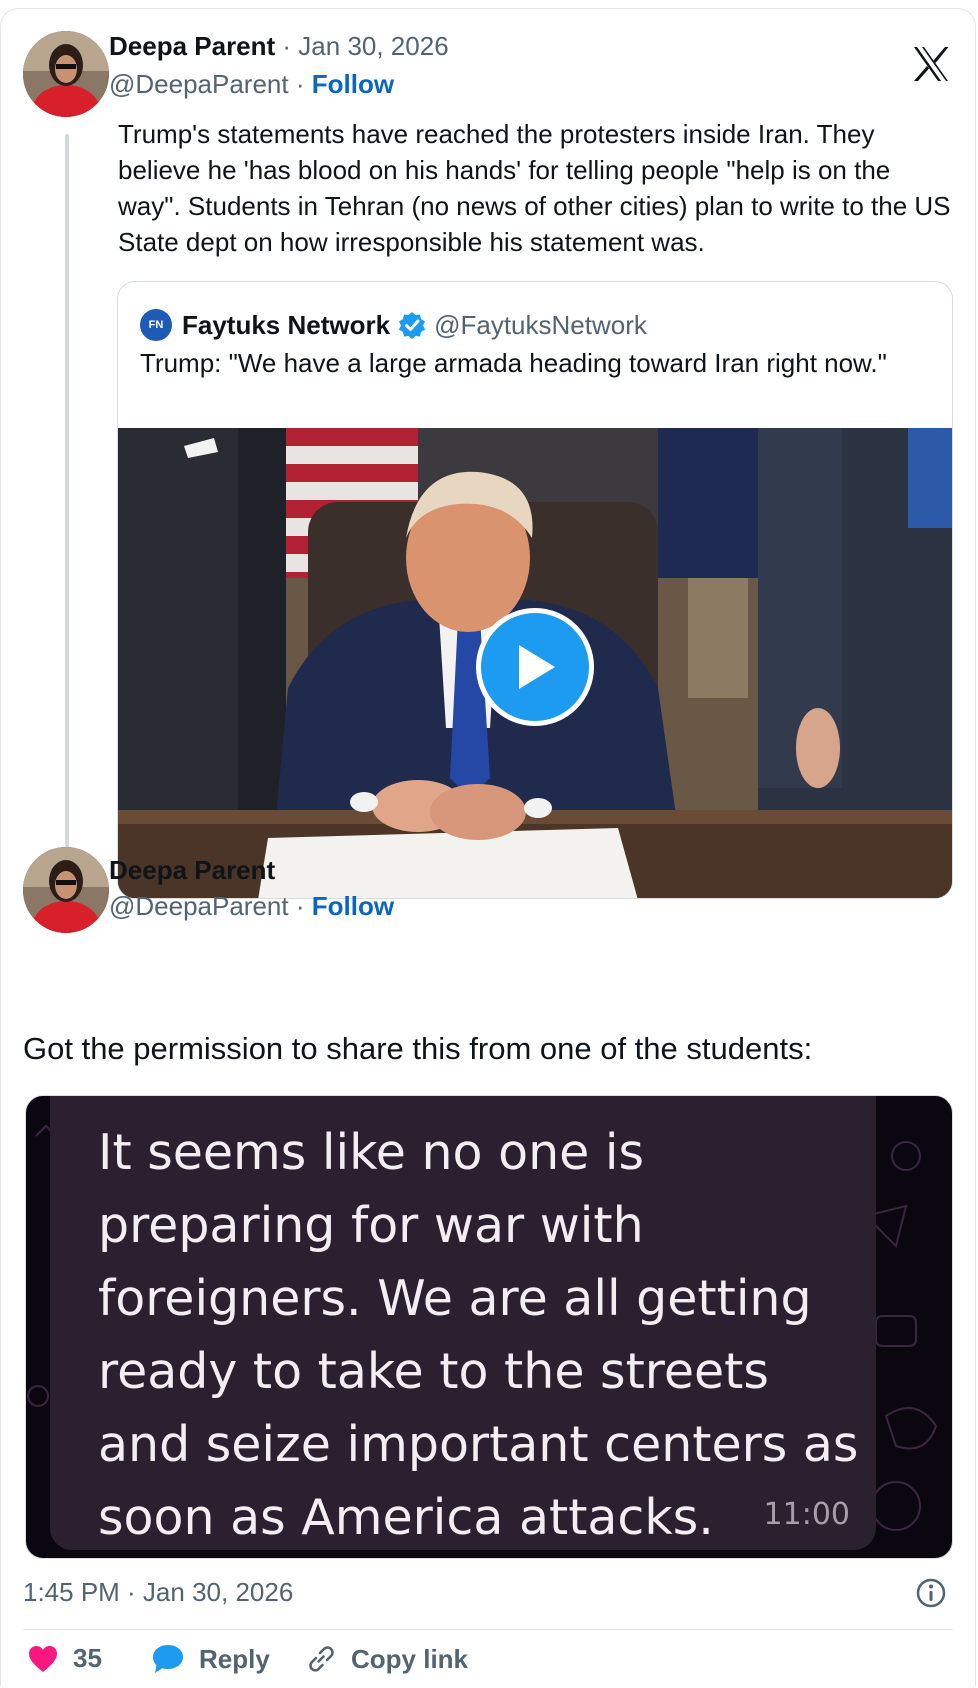  I want to click on copy-link-label: Copy link, so click(410, 1658).